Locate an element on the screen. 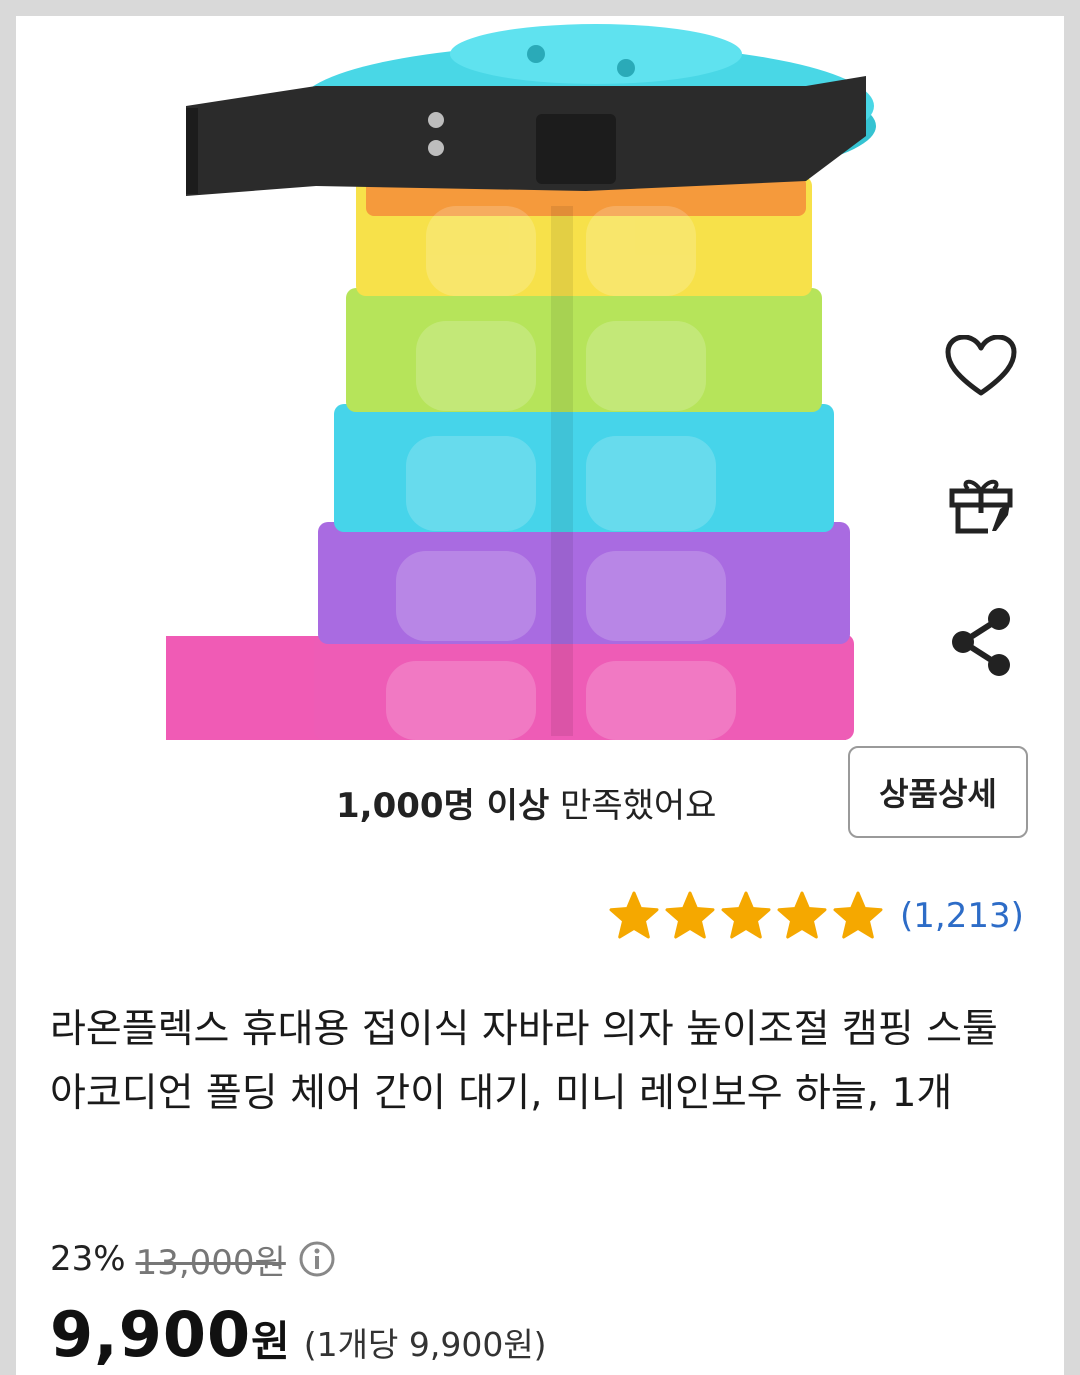 Image resolution: width=1080 pixels, height=1375 pixels. side-actions is located at coordinates (981, 533).